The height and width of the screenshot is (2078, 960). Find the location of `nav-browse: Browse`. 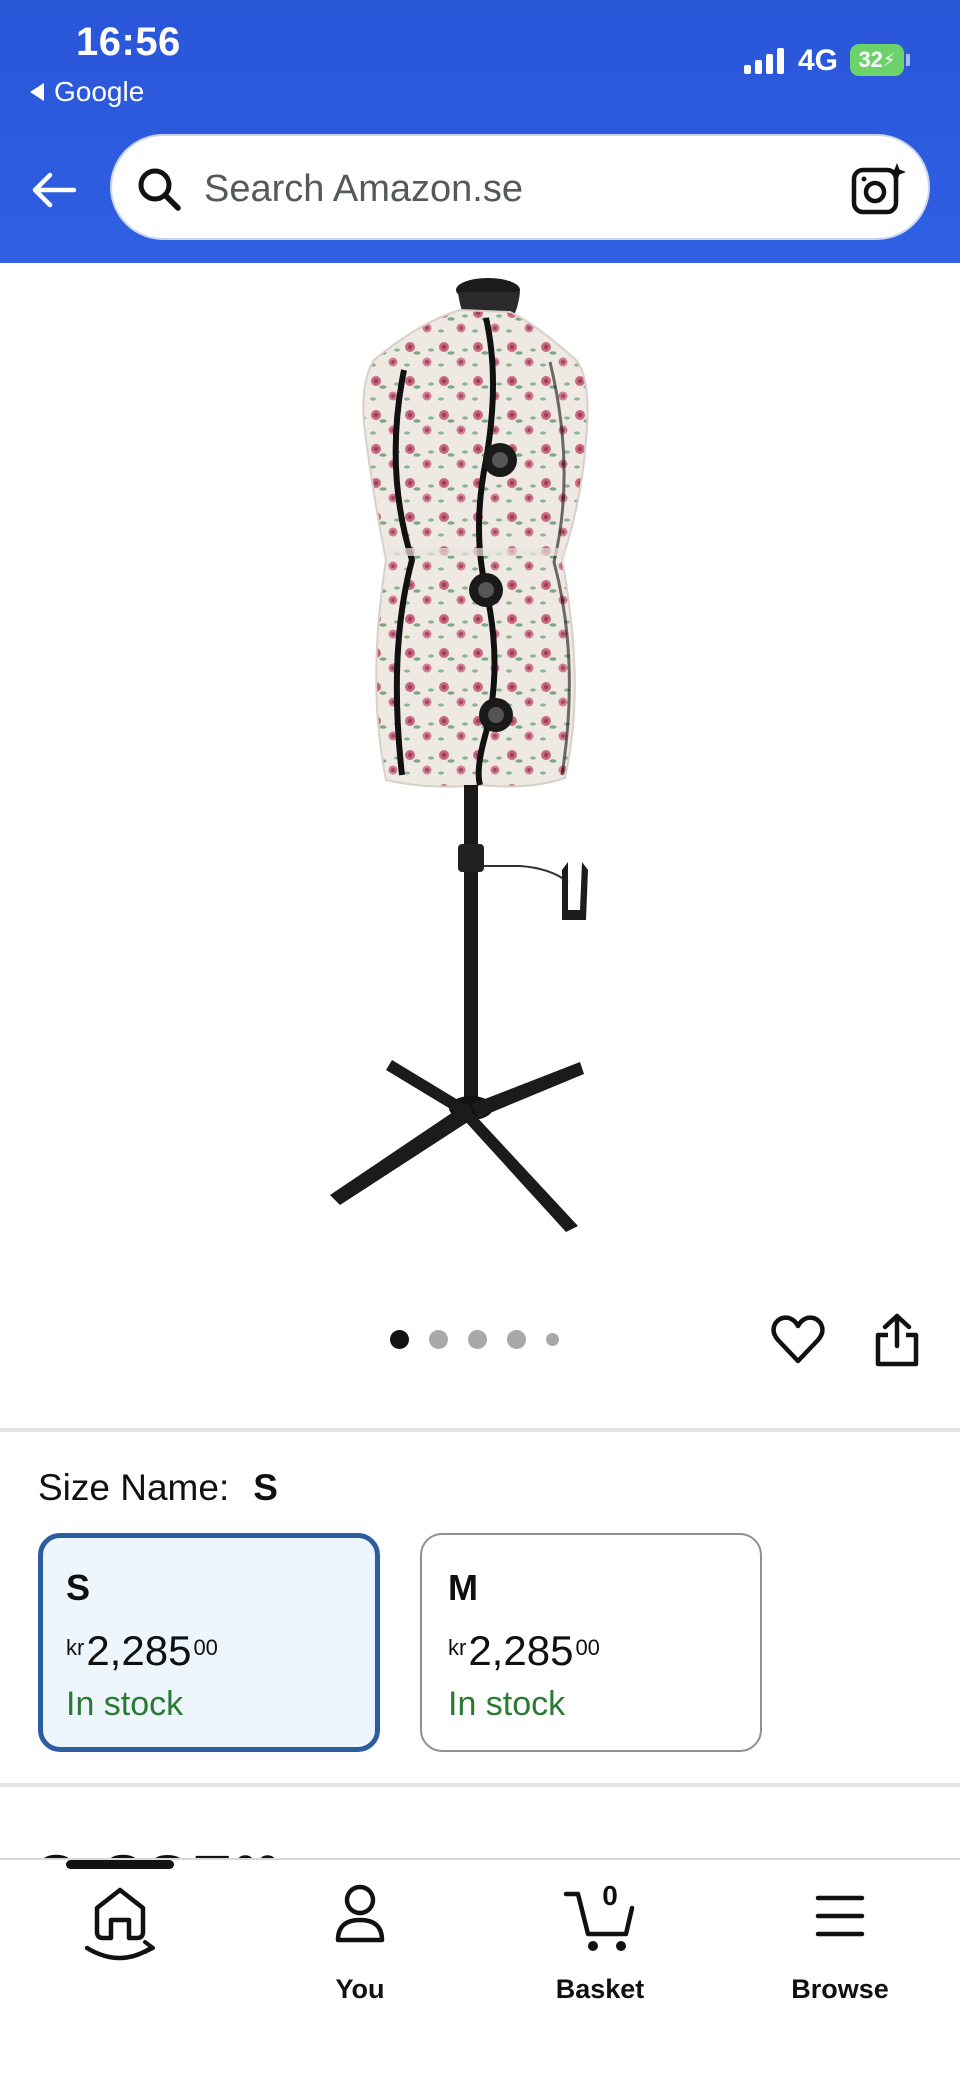

nav-browse: Browse is located at coordinates (840, 1943).